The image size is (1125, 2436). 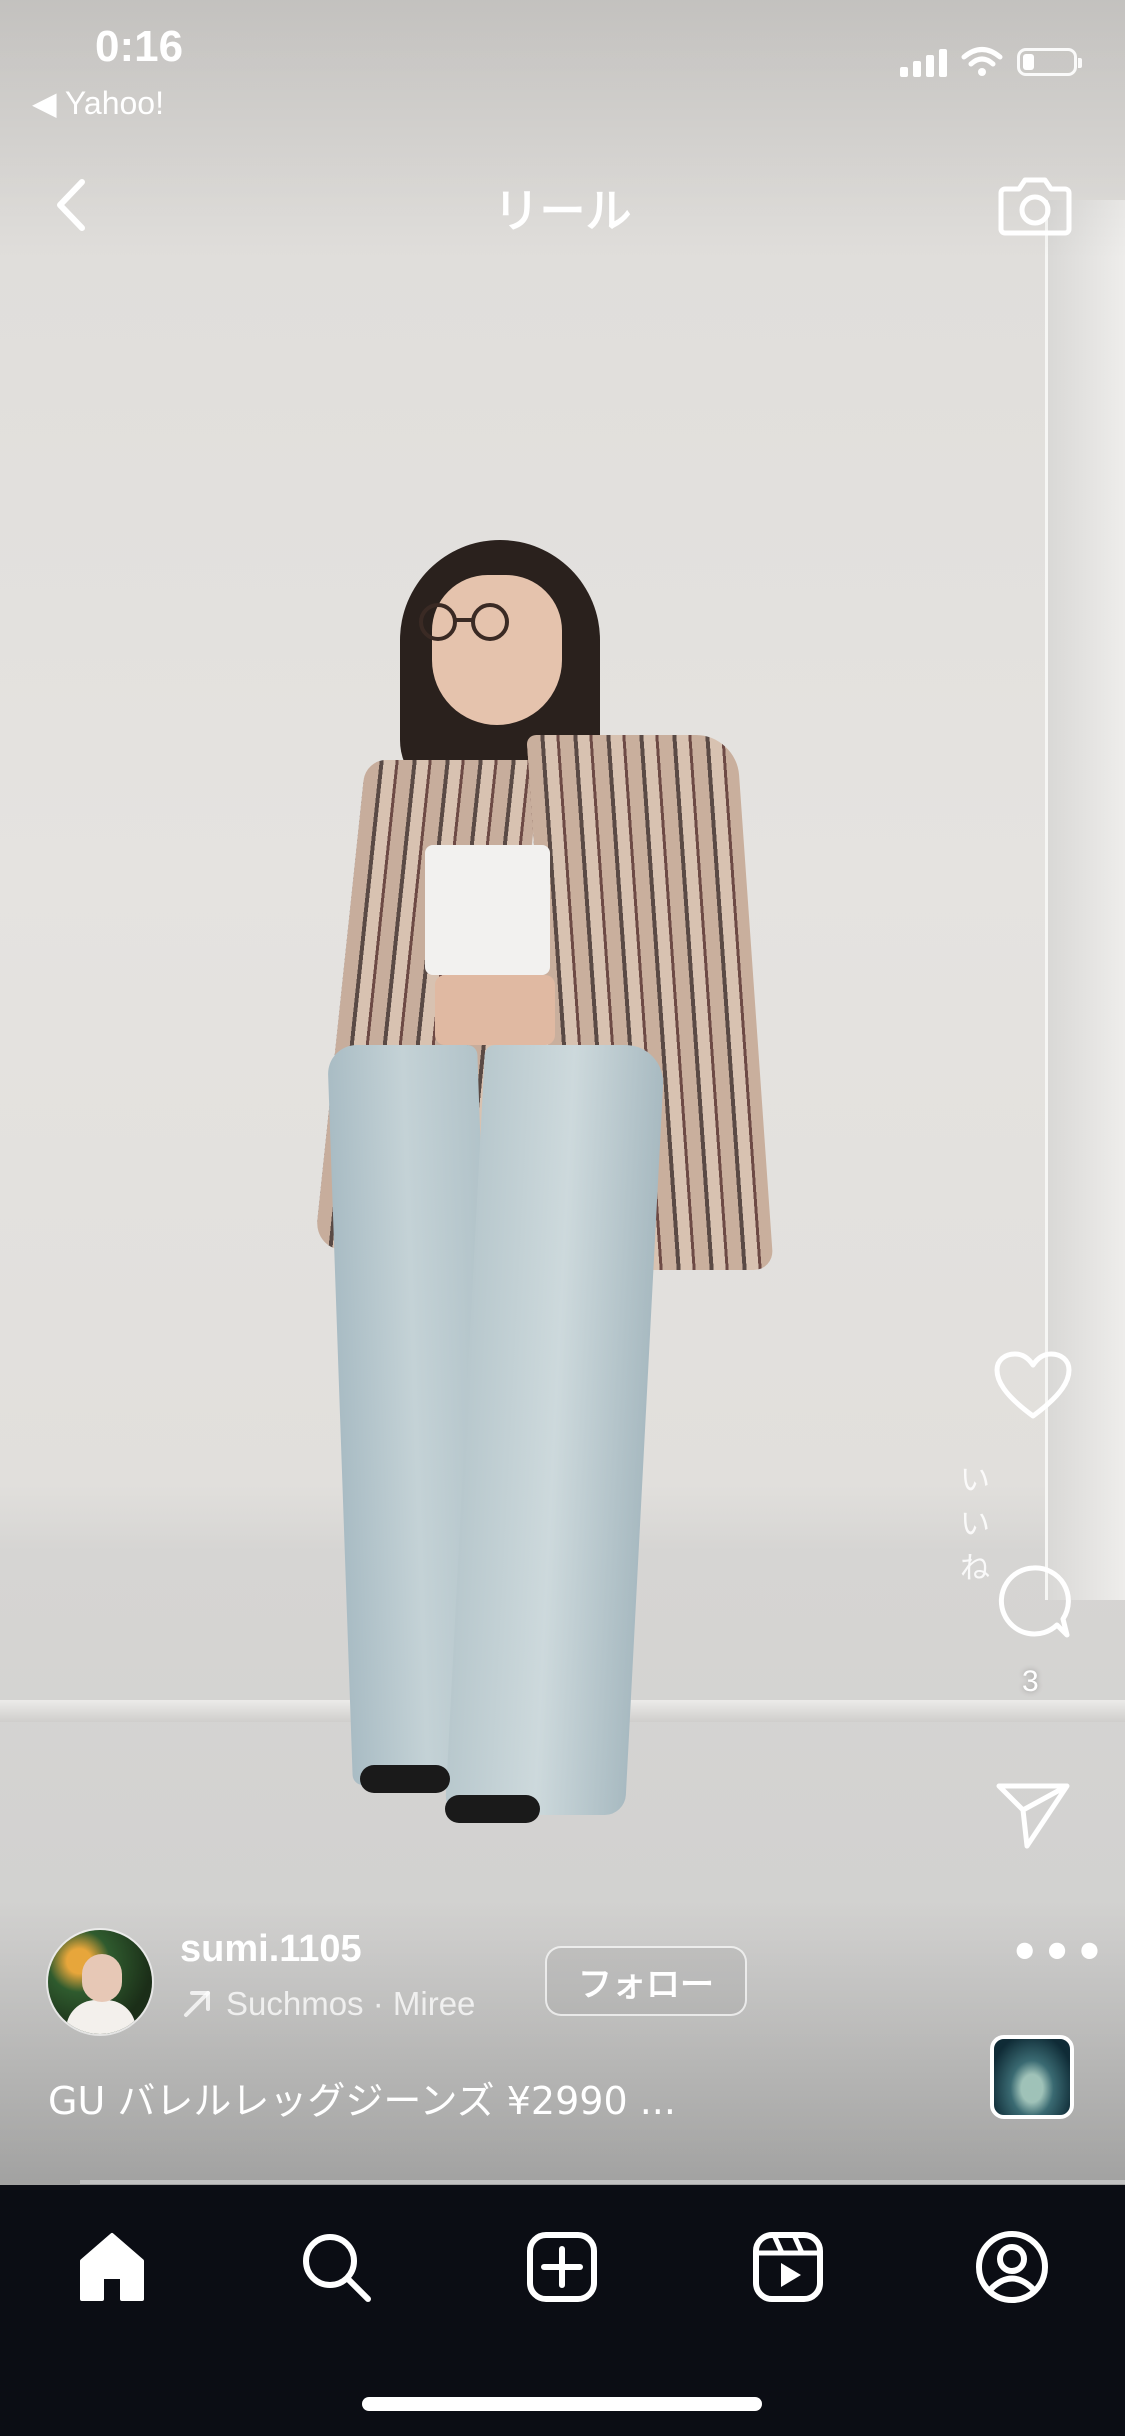 I want to click on profile-icon, so click(x=1012, y=2267).